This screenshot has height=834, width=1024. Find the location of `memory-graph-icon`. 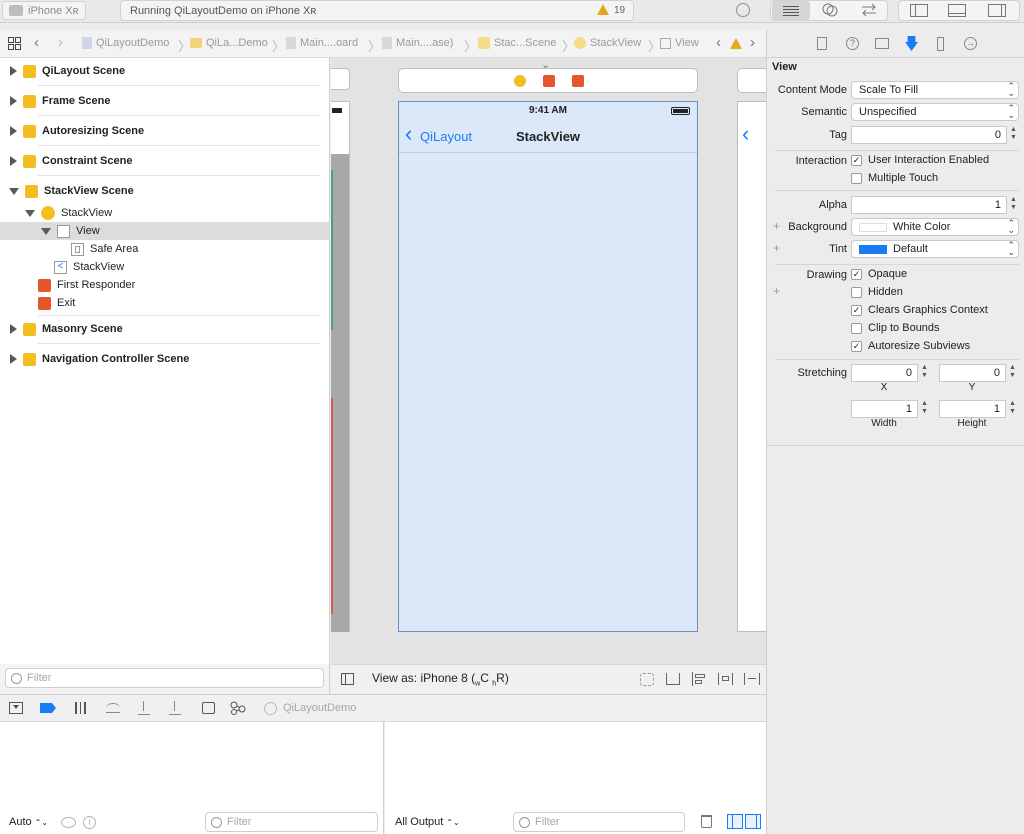

memory-graph-icon is located at coordinates (238, 708).